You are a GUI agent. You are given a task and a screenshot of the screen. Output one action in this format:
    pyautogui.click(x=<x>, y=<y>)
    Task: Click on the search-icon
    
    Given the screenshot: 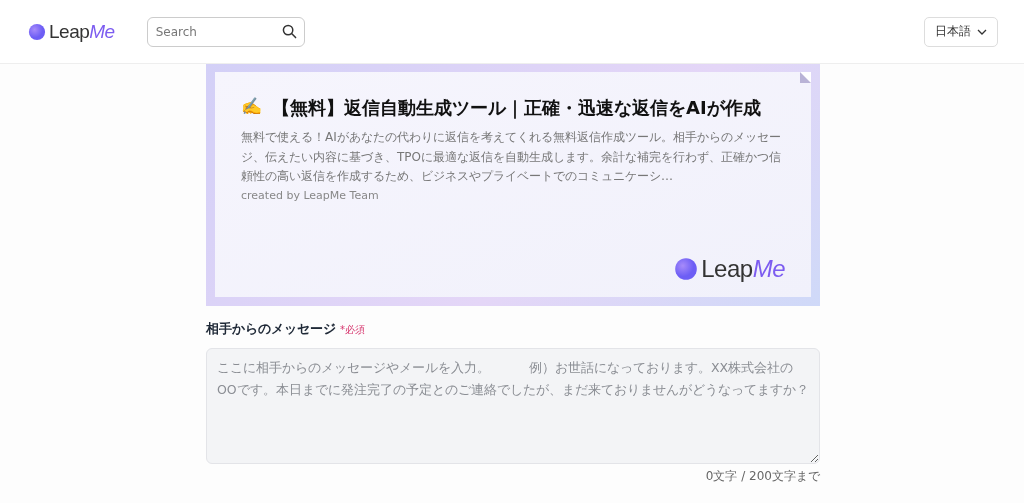 What is the action you would take?
    pyautogui.click(x=289, y=31)
    